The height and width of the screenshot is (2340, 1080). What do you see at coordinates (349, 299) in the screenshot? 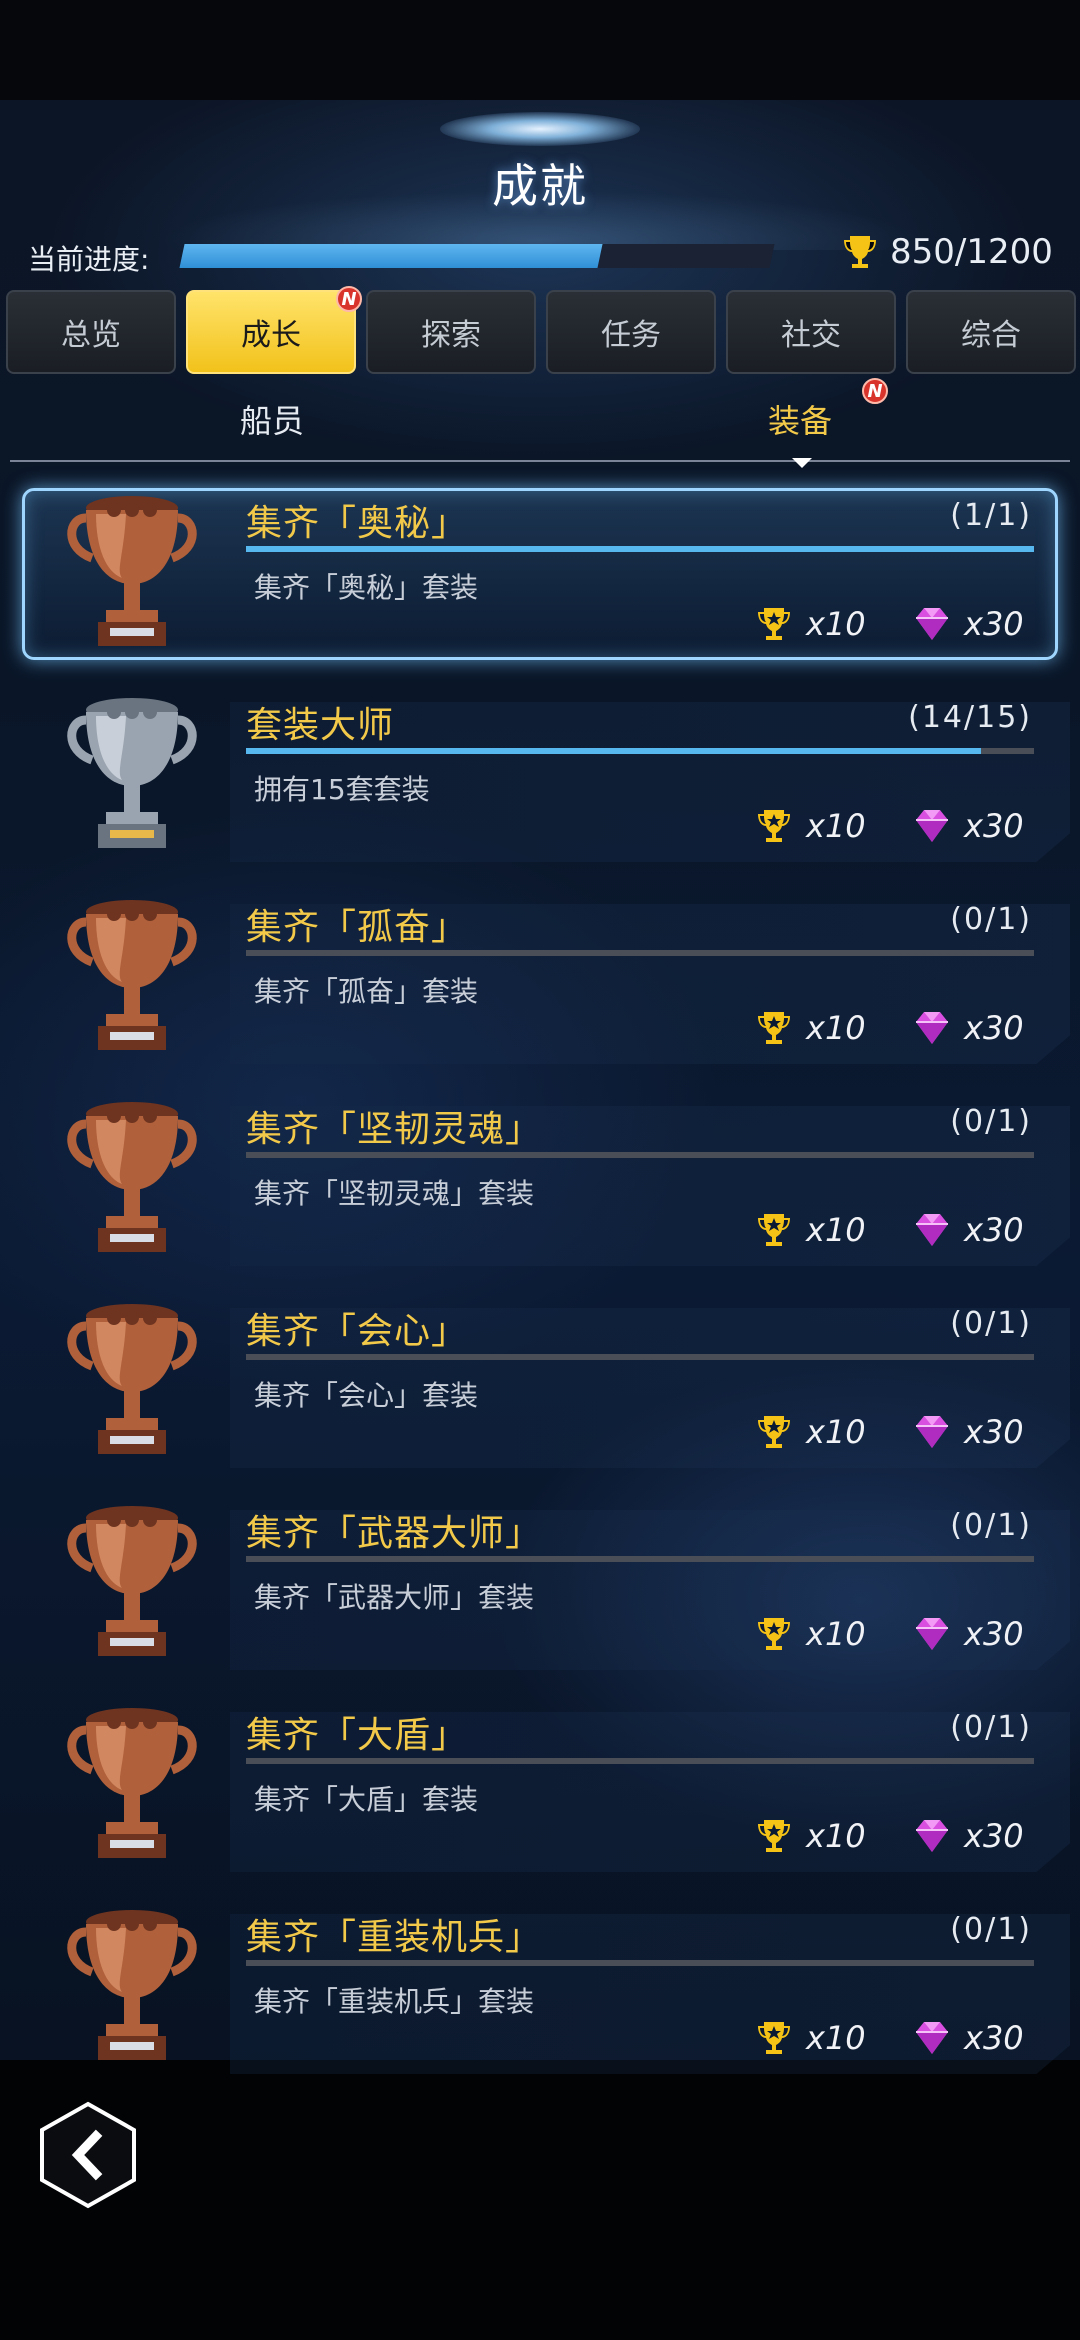
I see `new-badge: N` at bounding box center [349, 299].